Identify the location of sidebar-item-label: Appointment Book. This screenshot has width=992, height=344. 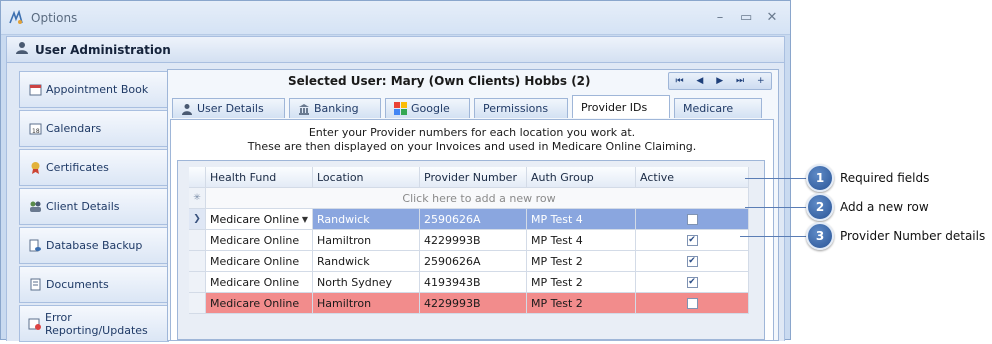
(97, 89).